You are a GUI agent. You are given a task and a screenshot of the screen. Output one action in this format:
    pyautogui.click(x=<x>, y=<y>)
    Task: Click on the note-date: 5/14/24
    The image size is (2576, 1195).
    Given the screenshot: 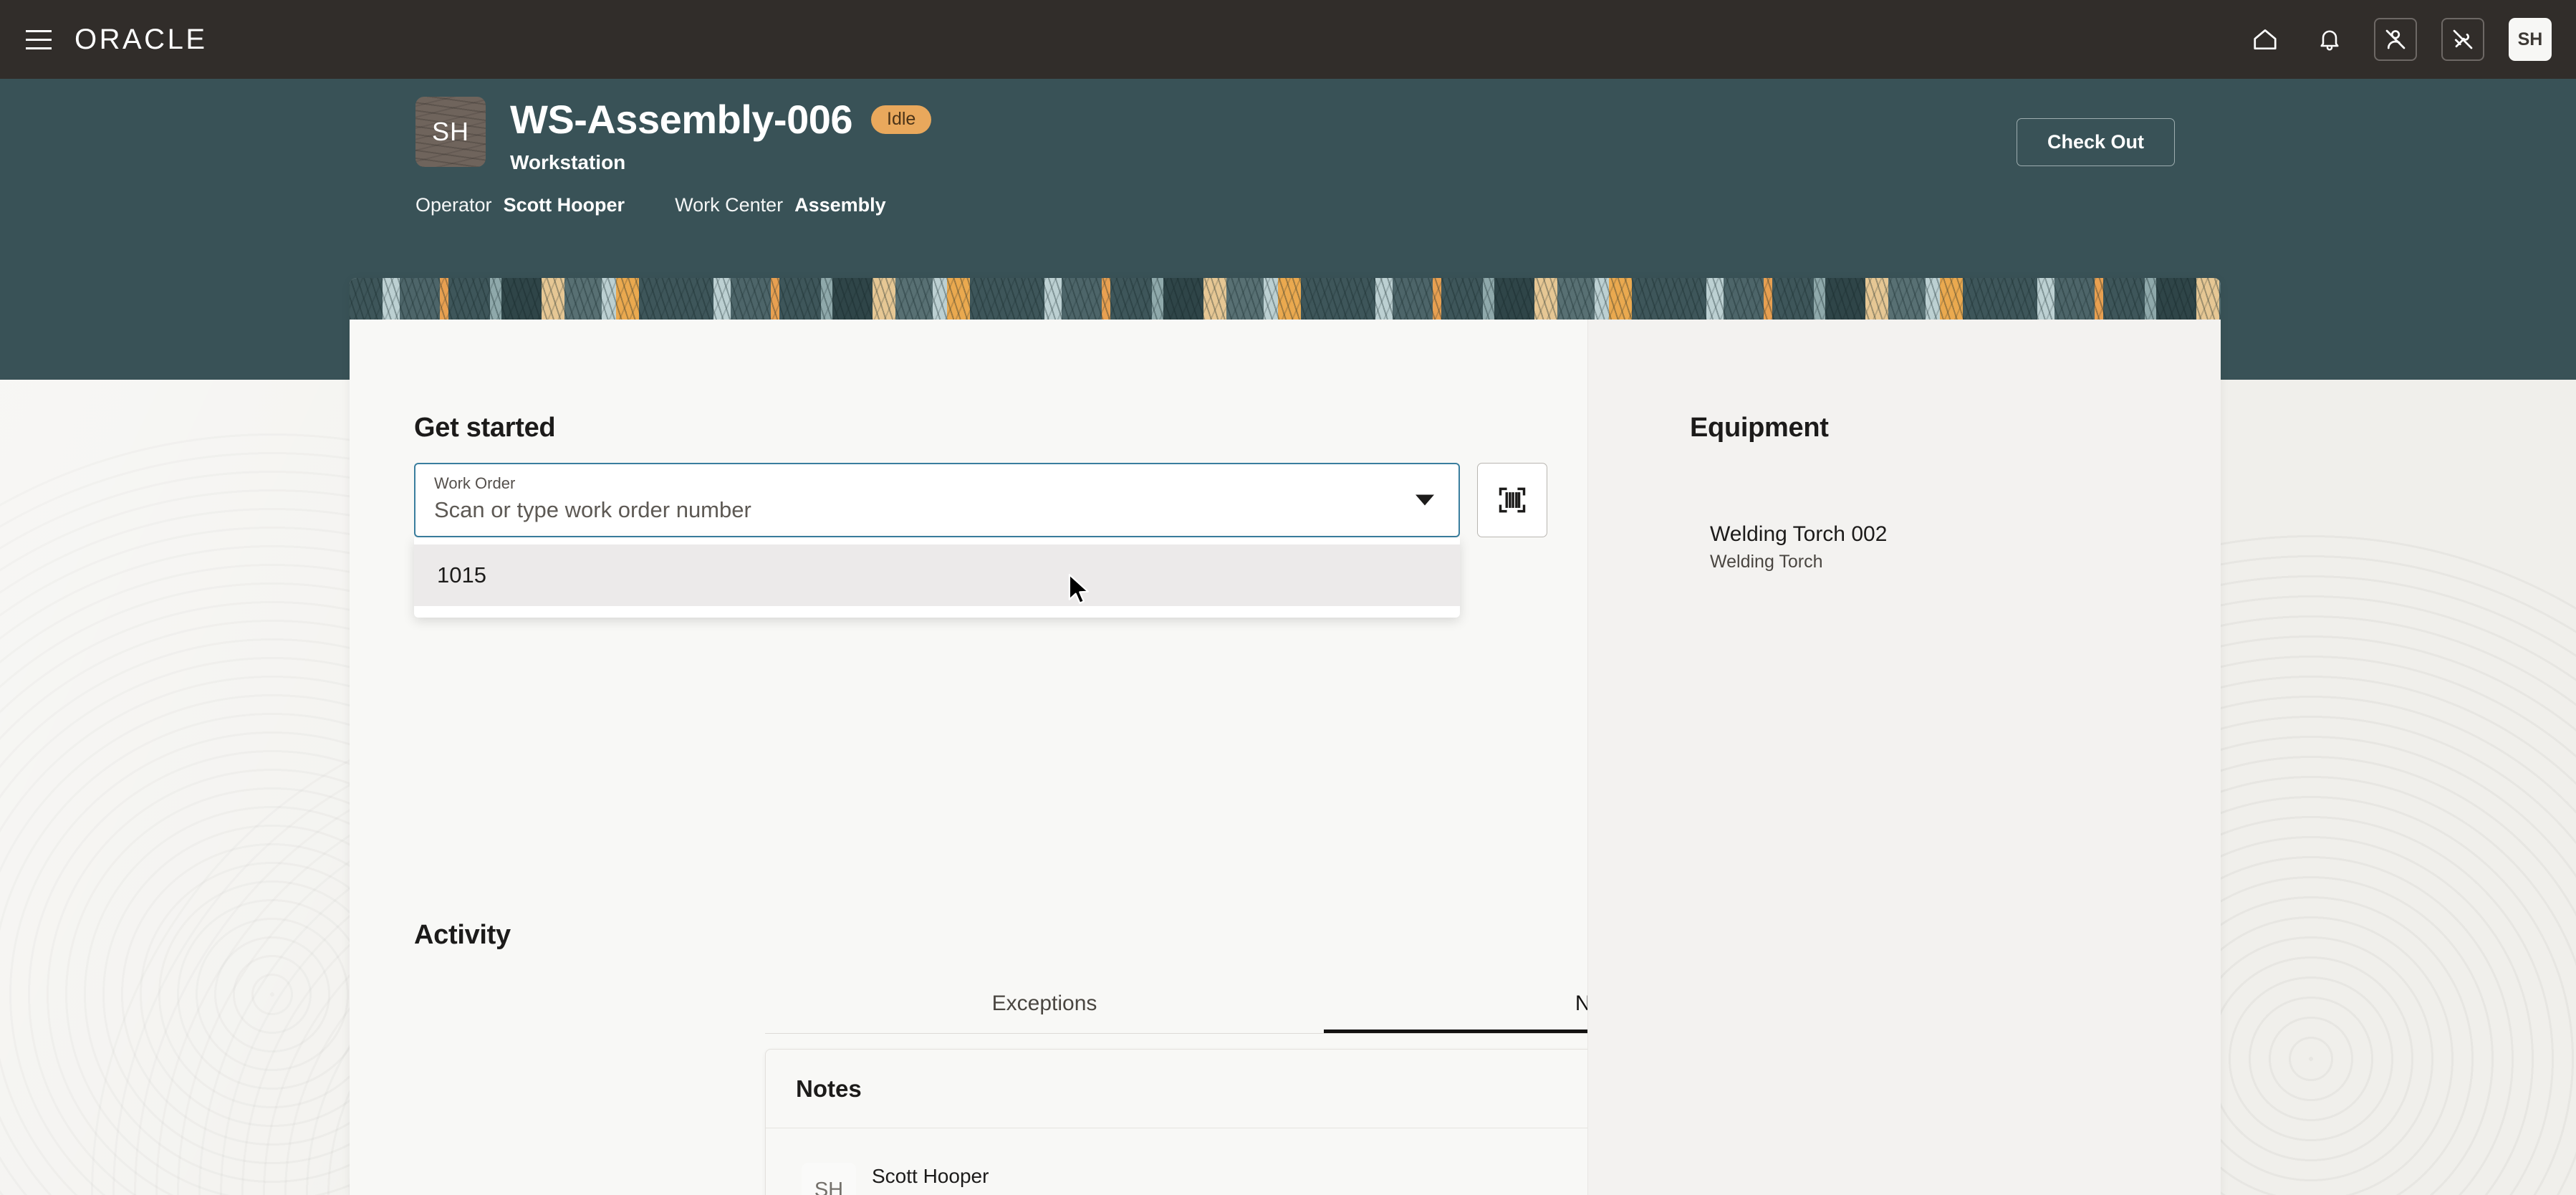 What is the action you would take?
    pyautogui.click(x=930, y=1192)
    